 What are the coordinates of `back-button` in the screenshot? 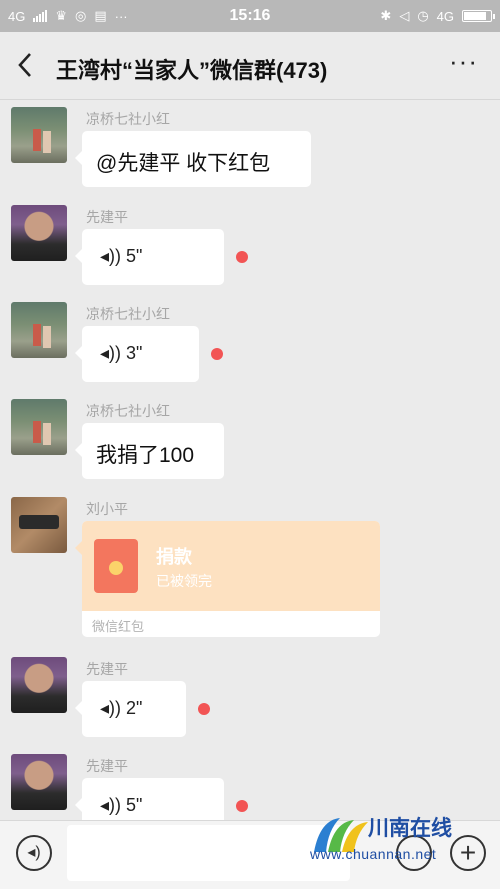 It's located at (29, 65).